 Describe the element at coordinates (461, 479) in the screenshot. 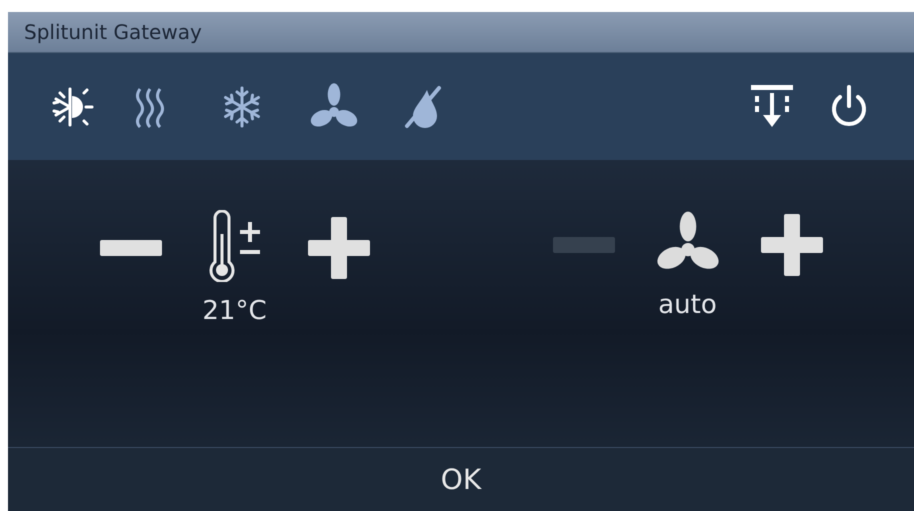

I see `ok-button: OK` at that location.